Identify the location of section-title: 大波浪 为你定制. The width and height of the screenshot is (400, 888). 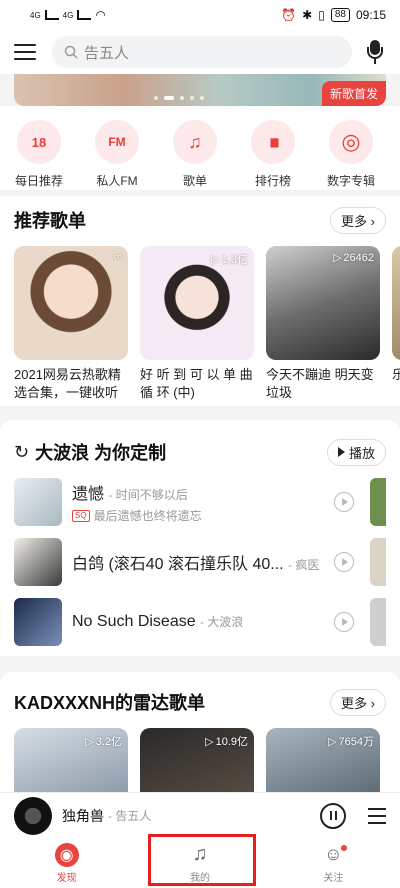
(101, 453).